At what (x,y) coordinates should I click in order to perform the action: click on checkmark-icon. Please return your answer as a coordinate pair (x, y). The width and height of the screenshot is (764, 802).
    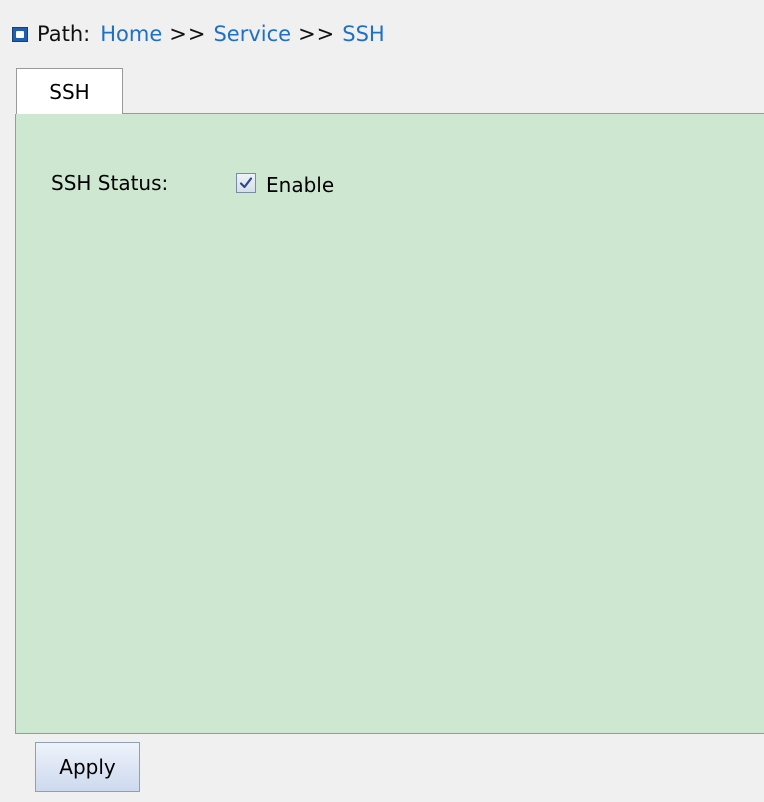
    Looking at the image, I should click on (246, 183).